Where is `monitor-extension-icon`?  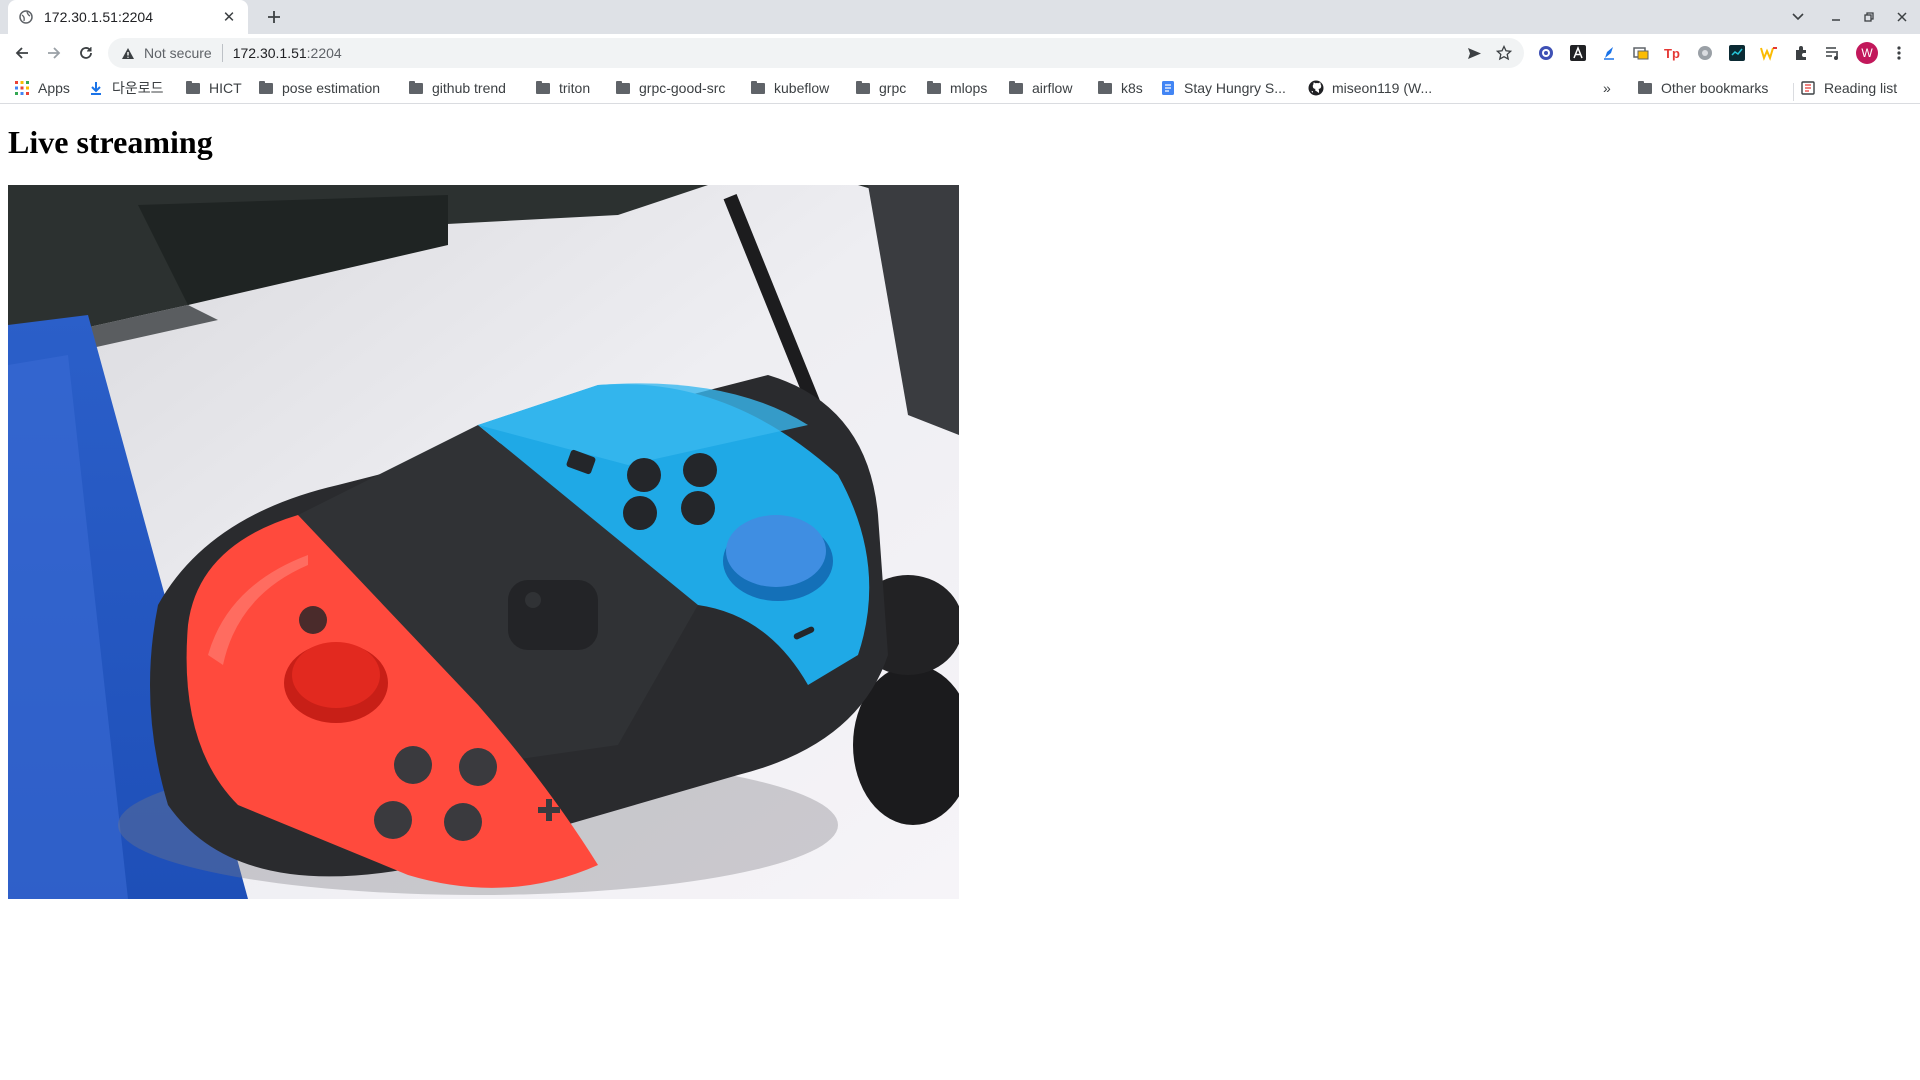
monitor-extension-icon is located at coordinates (1737, 53).